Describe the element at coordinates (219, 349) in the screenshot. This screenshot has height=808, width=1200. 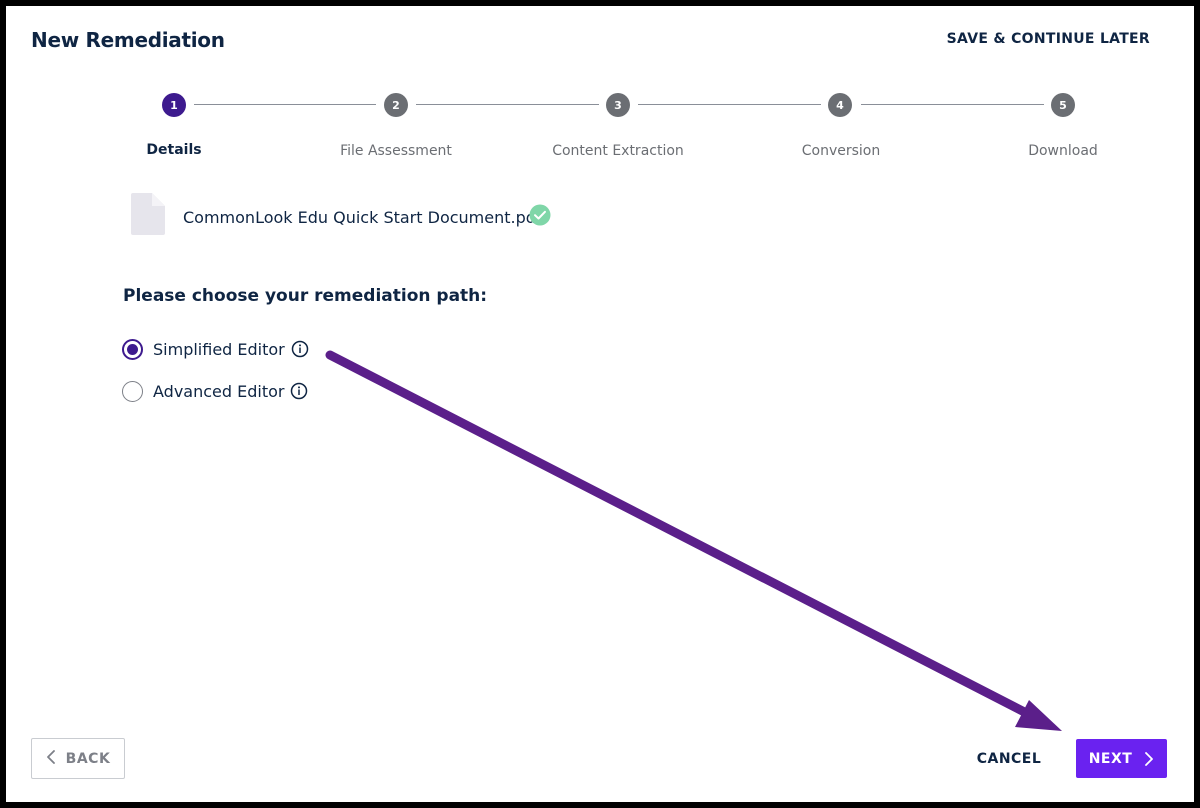
I see `radio-label: Simplified Editor` at that location.